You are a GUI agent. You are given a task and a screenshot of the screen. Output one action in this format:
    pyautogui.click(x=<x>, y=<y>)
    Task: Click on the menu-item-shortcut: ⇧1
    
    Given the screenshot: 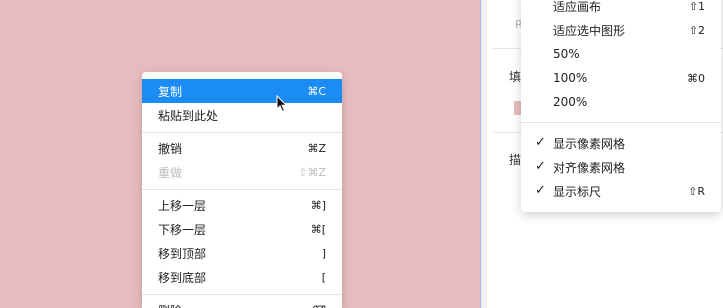 What is the action you would take?
    pyautogui.click(x=696, y=6)
    